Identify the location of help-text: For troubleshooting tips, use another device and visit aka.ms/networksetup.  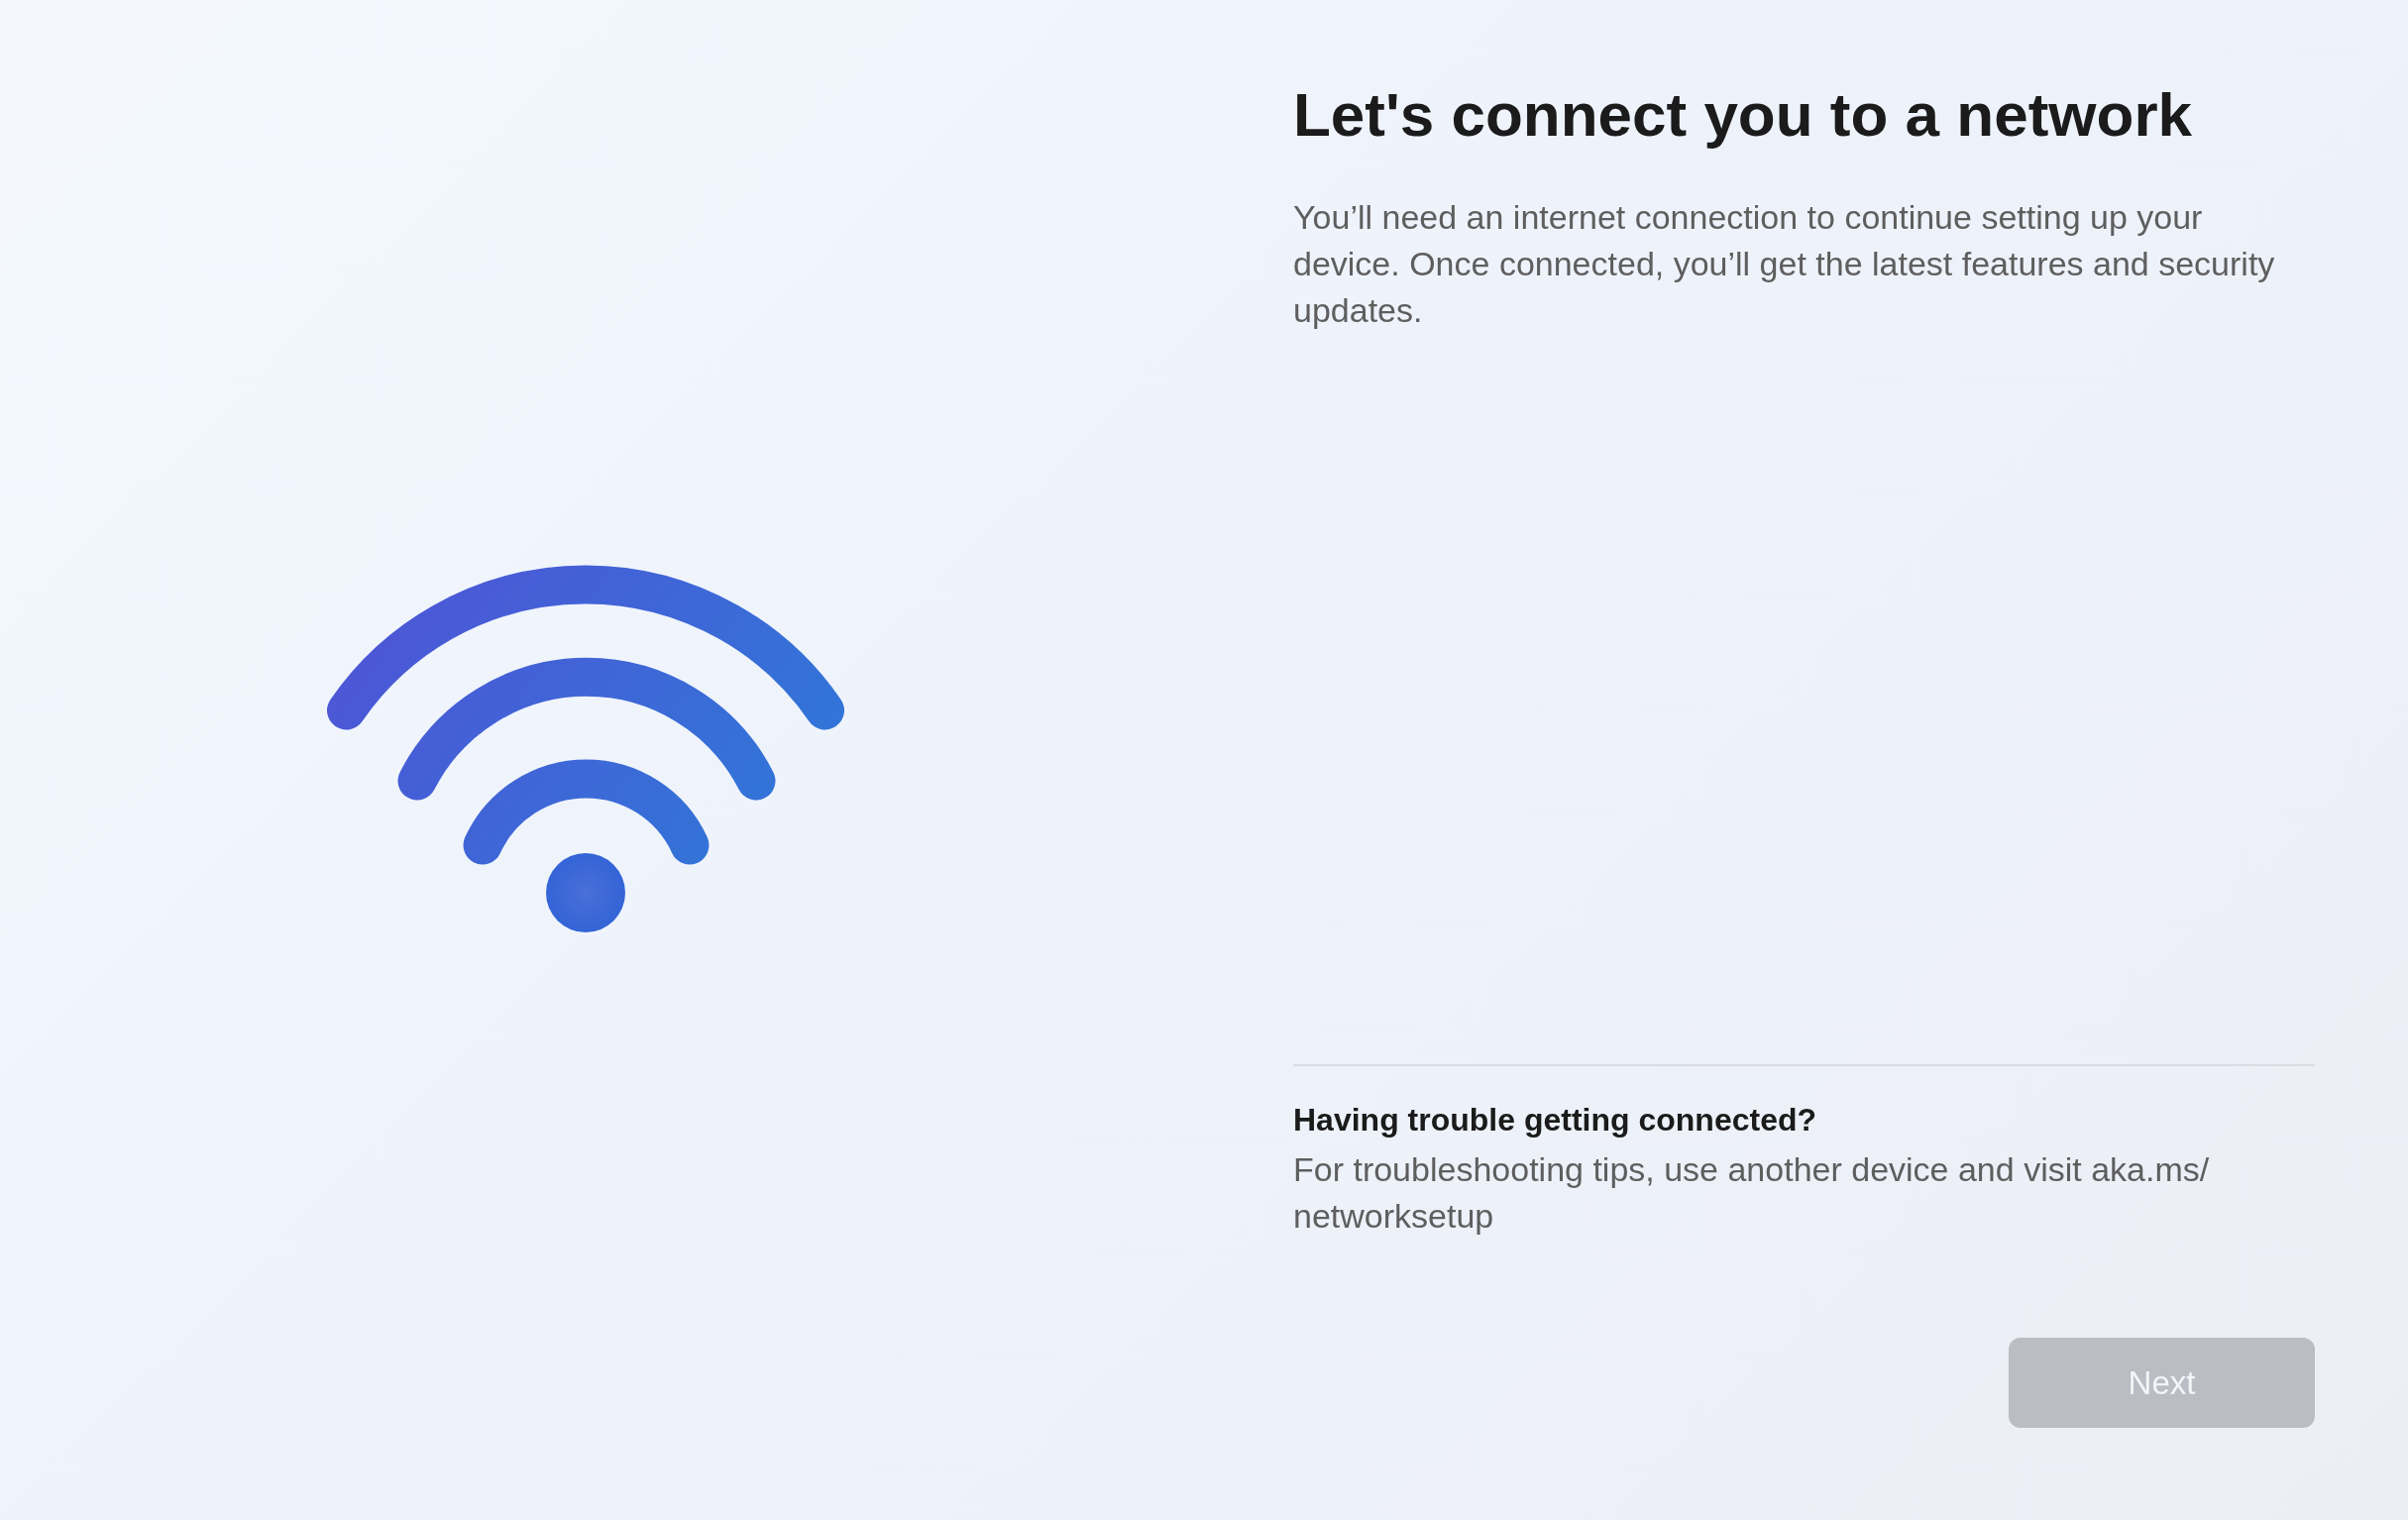
(1752, 1193).